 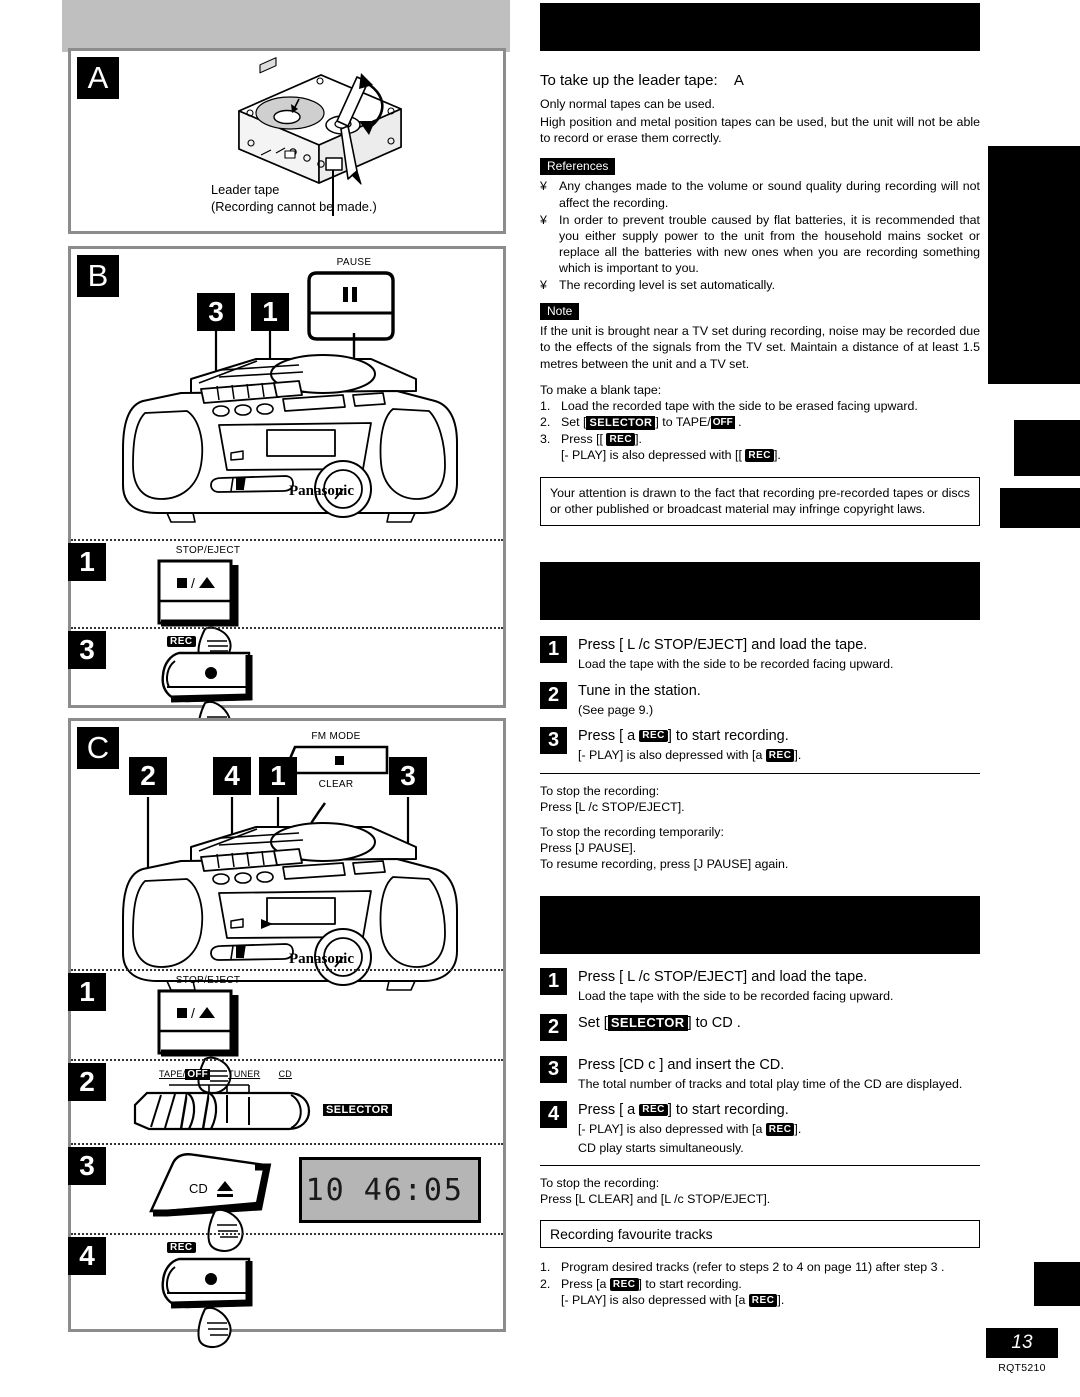 What do you see at coordinates (584, 438) in the screenshot?
I see `blank-tape-item-pre: Press [[` at bounding box center [584, 438].